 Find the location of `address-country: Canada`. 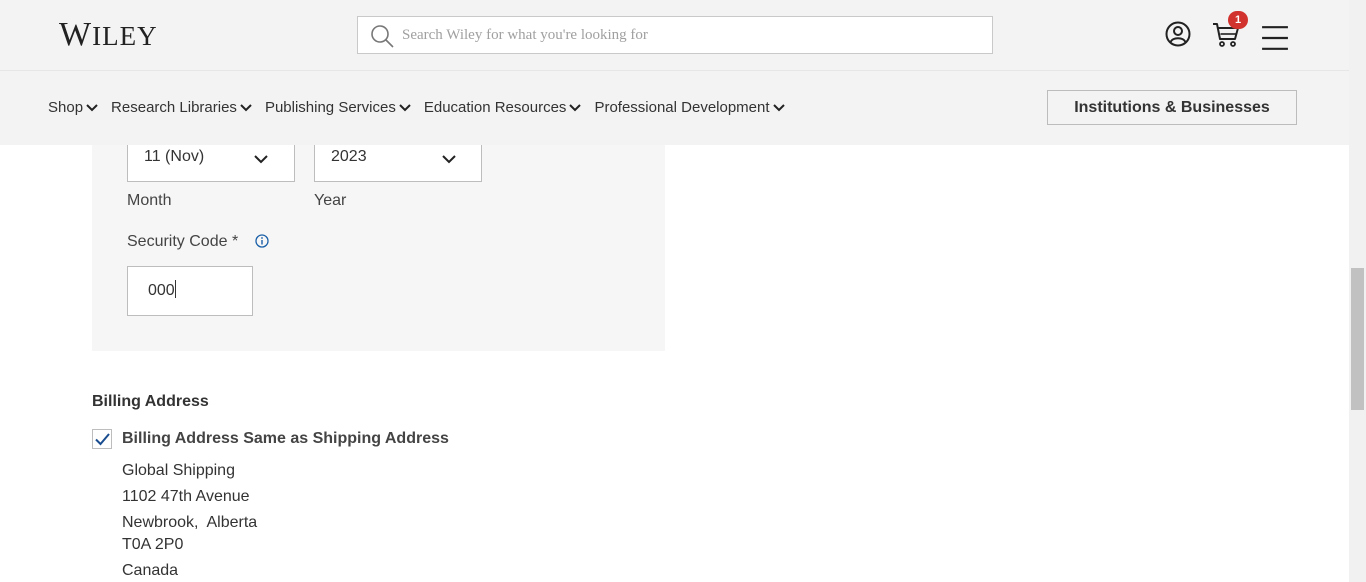

address-country: Canada is located at coordinates (150, 570).